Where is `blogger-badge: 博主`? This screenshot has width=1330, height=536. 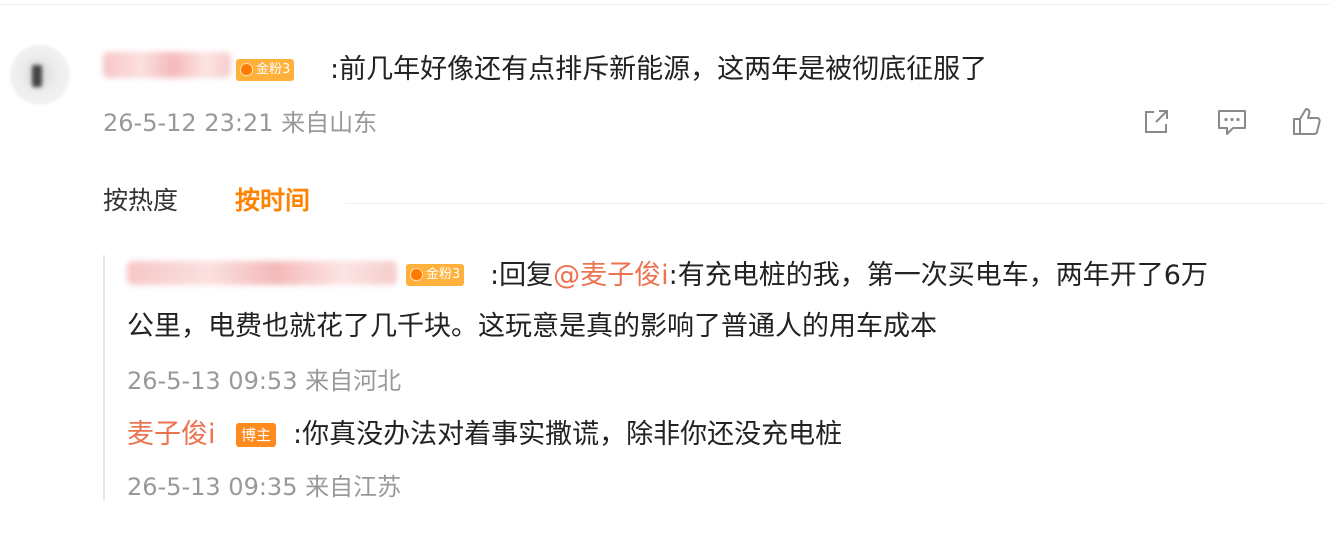 blogger-badge: 博主 is located at coordinates (256, 435).